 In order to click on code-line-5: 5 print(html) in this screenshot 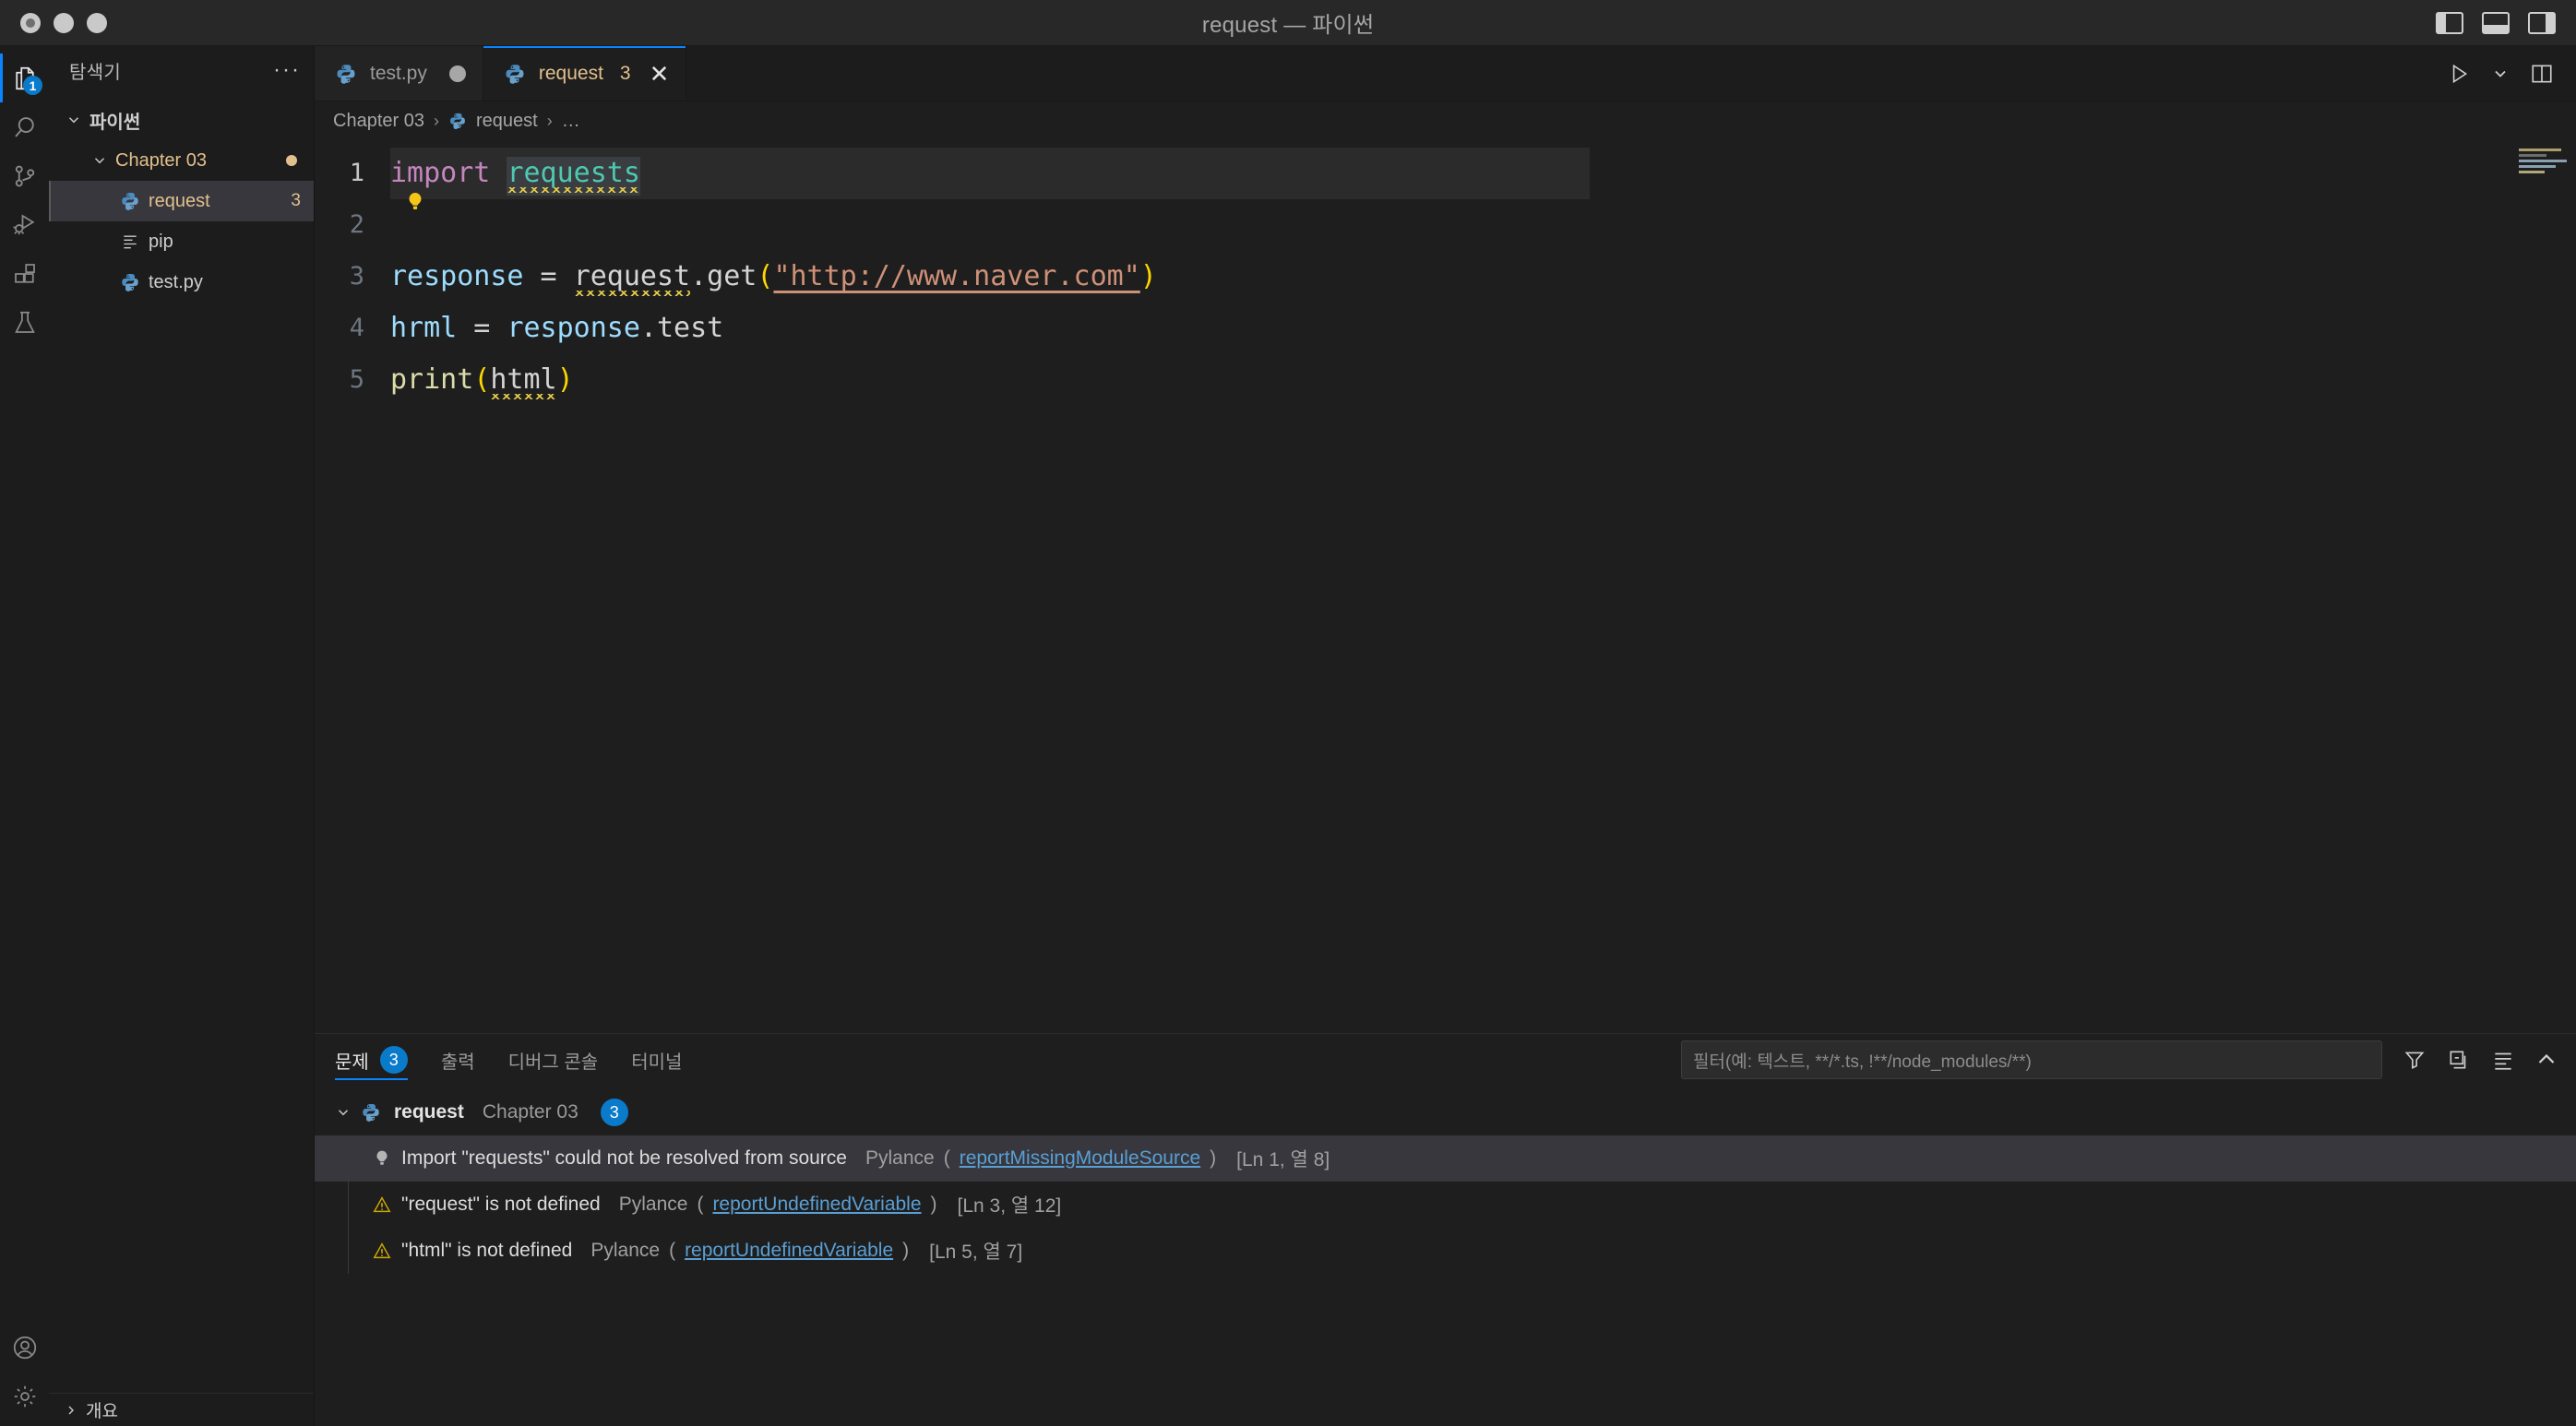, I will do `click(1446, 380)`.